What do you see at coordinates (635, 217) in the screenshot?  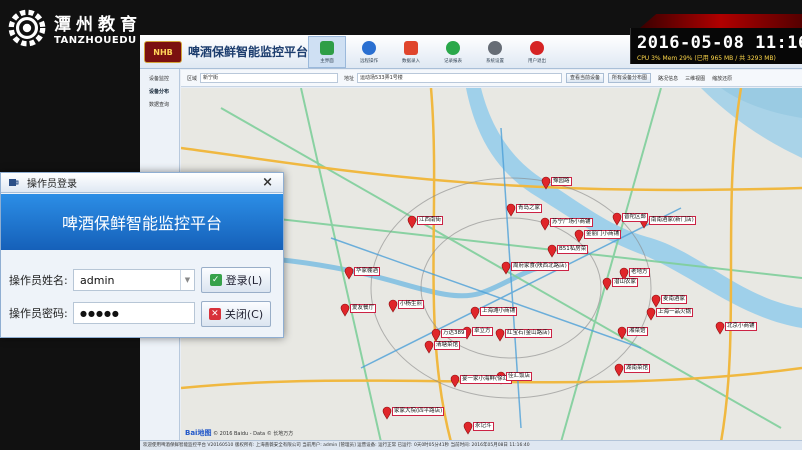 I see `map-pin-label: 普陀区邮` at bounding box center [635, 217].